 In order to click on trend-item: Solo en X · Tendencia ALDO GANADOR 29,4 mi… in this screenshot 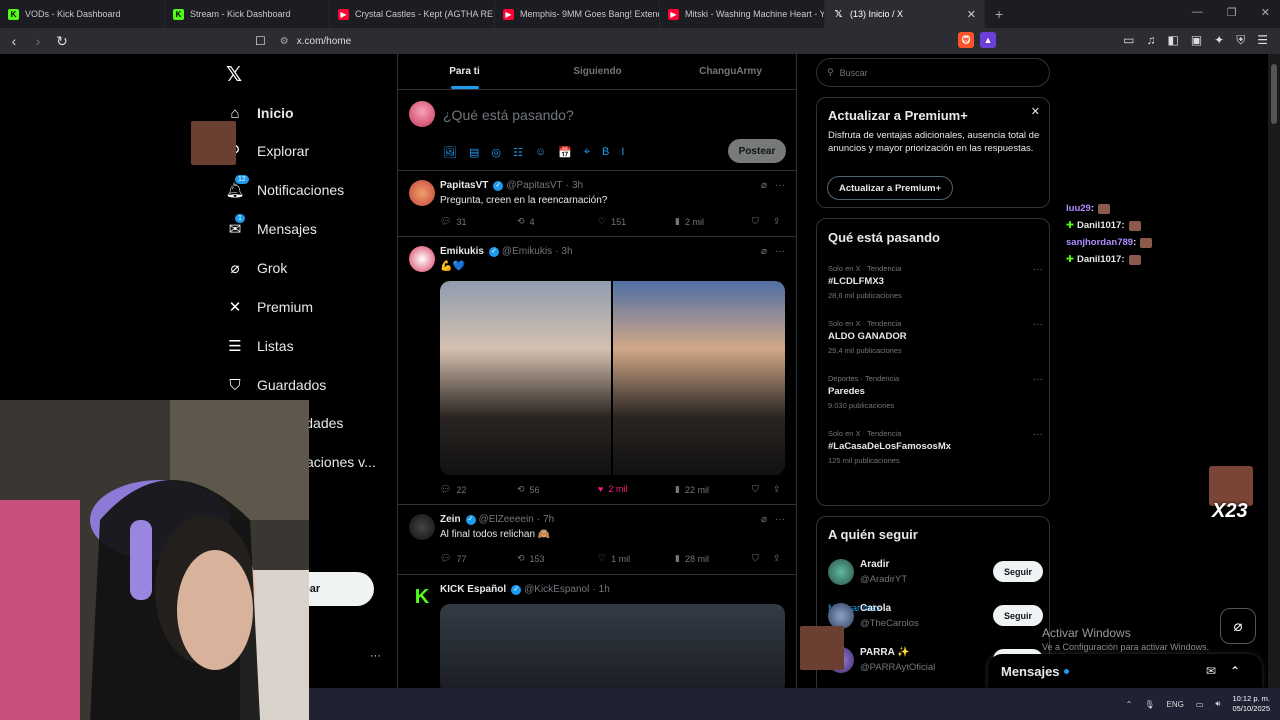, I will do `click(935, 337)`.